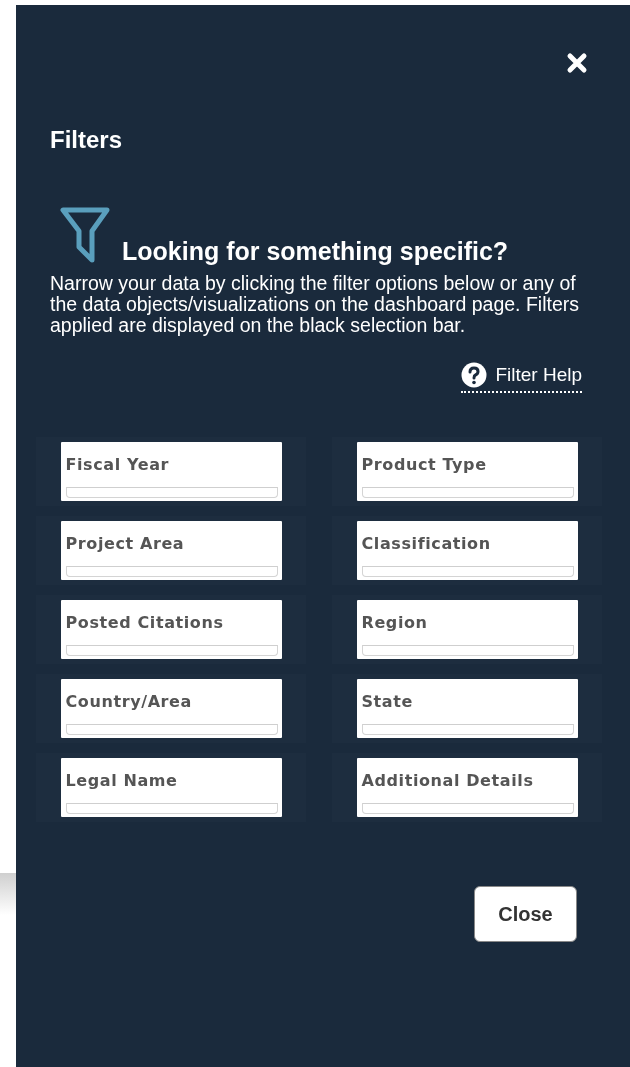  Describe the element at coordinates (171, 550) in the screenshot. I see `filter-button: Project Area` at that location.